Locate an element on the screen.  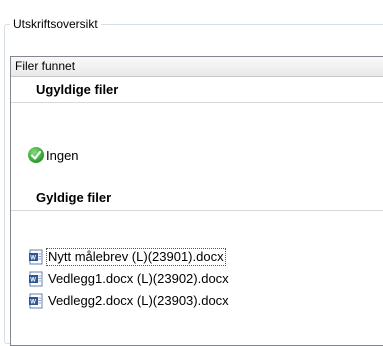
invalid-files-status: Ingen is located at coordinates (53, 155).